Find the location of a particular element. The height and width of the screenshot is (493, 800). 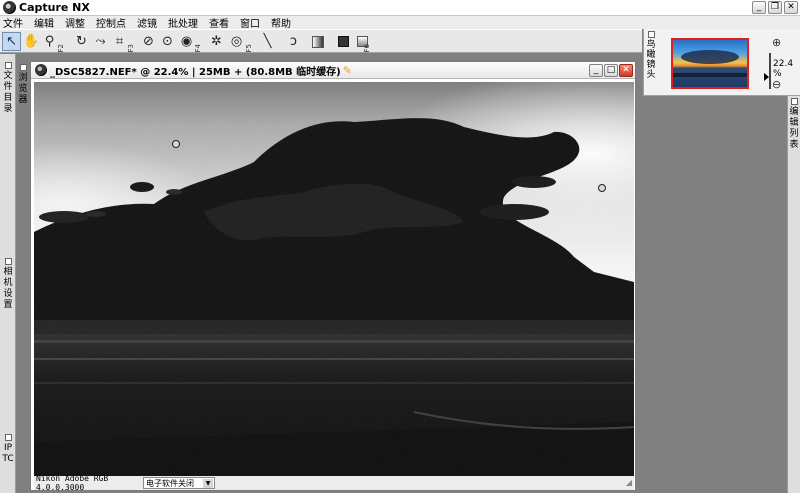

minimize-button: _ is located at coordinates (759, 7).